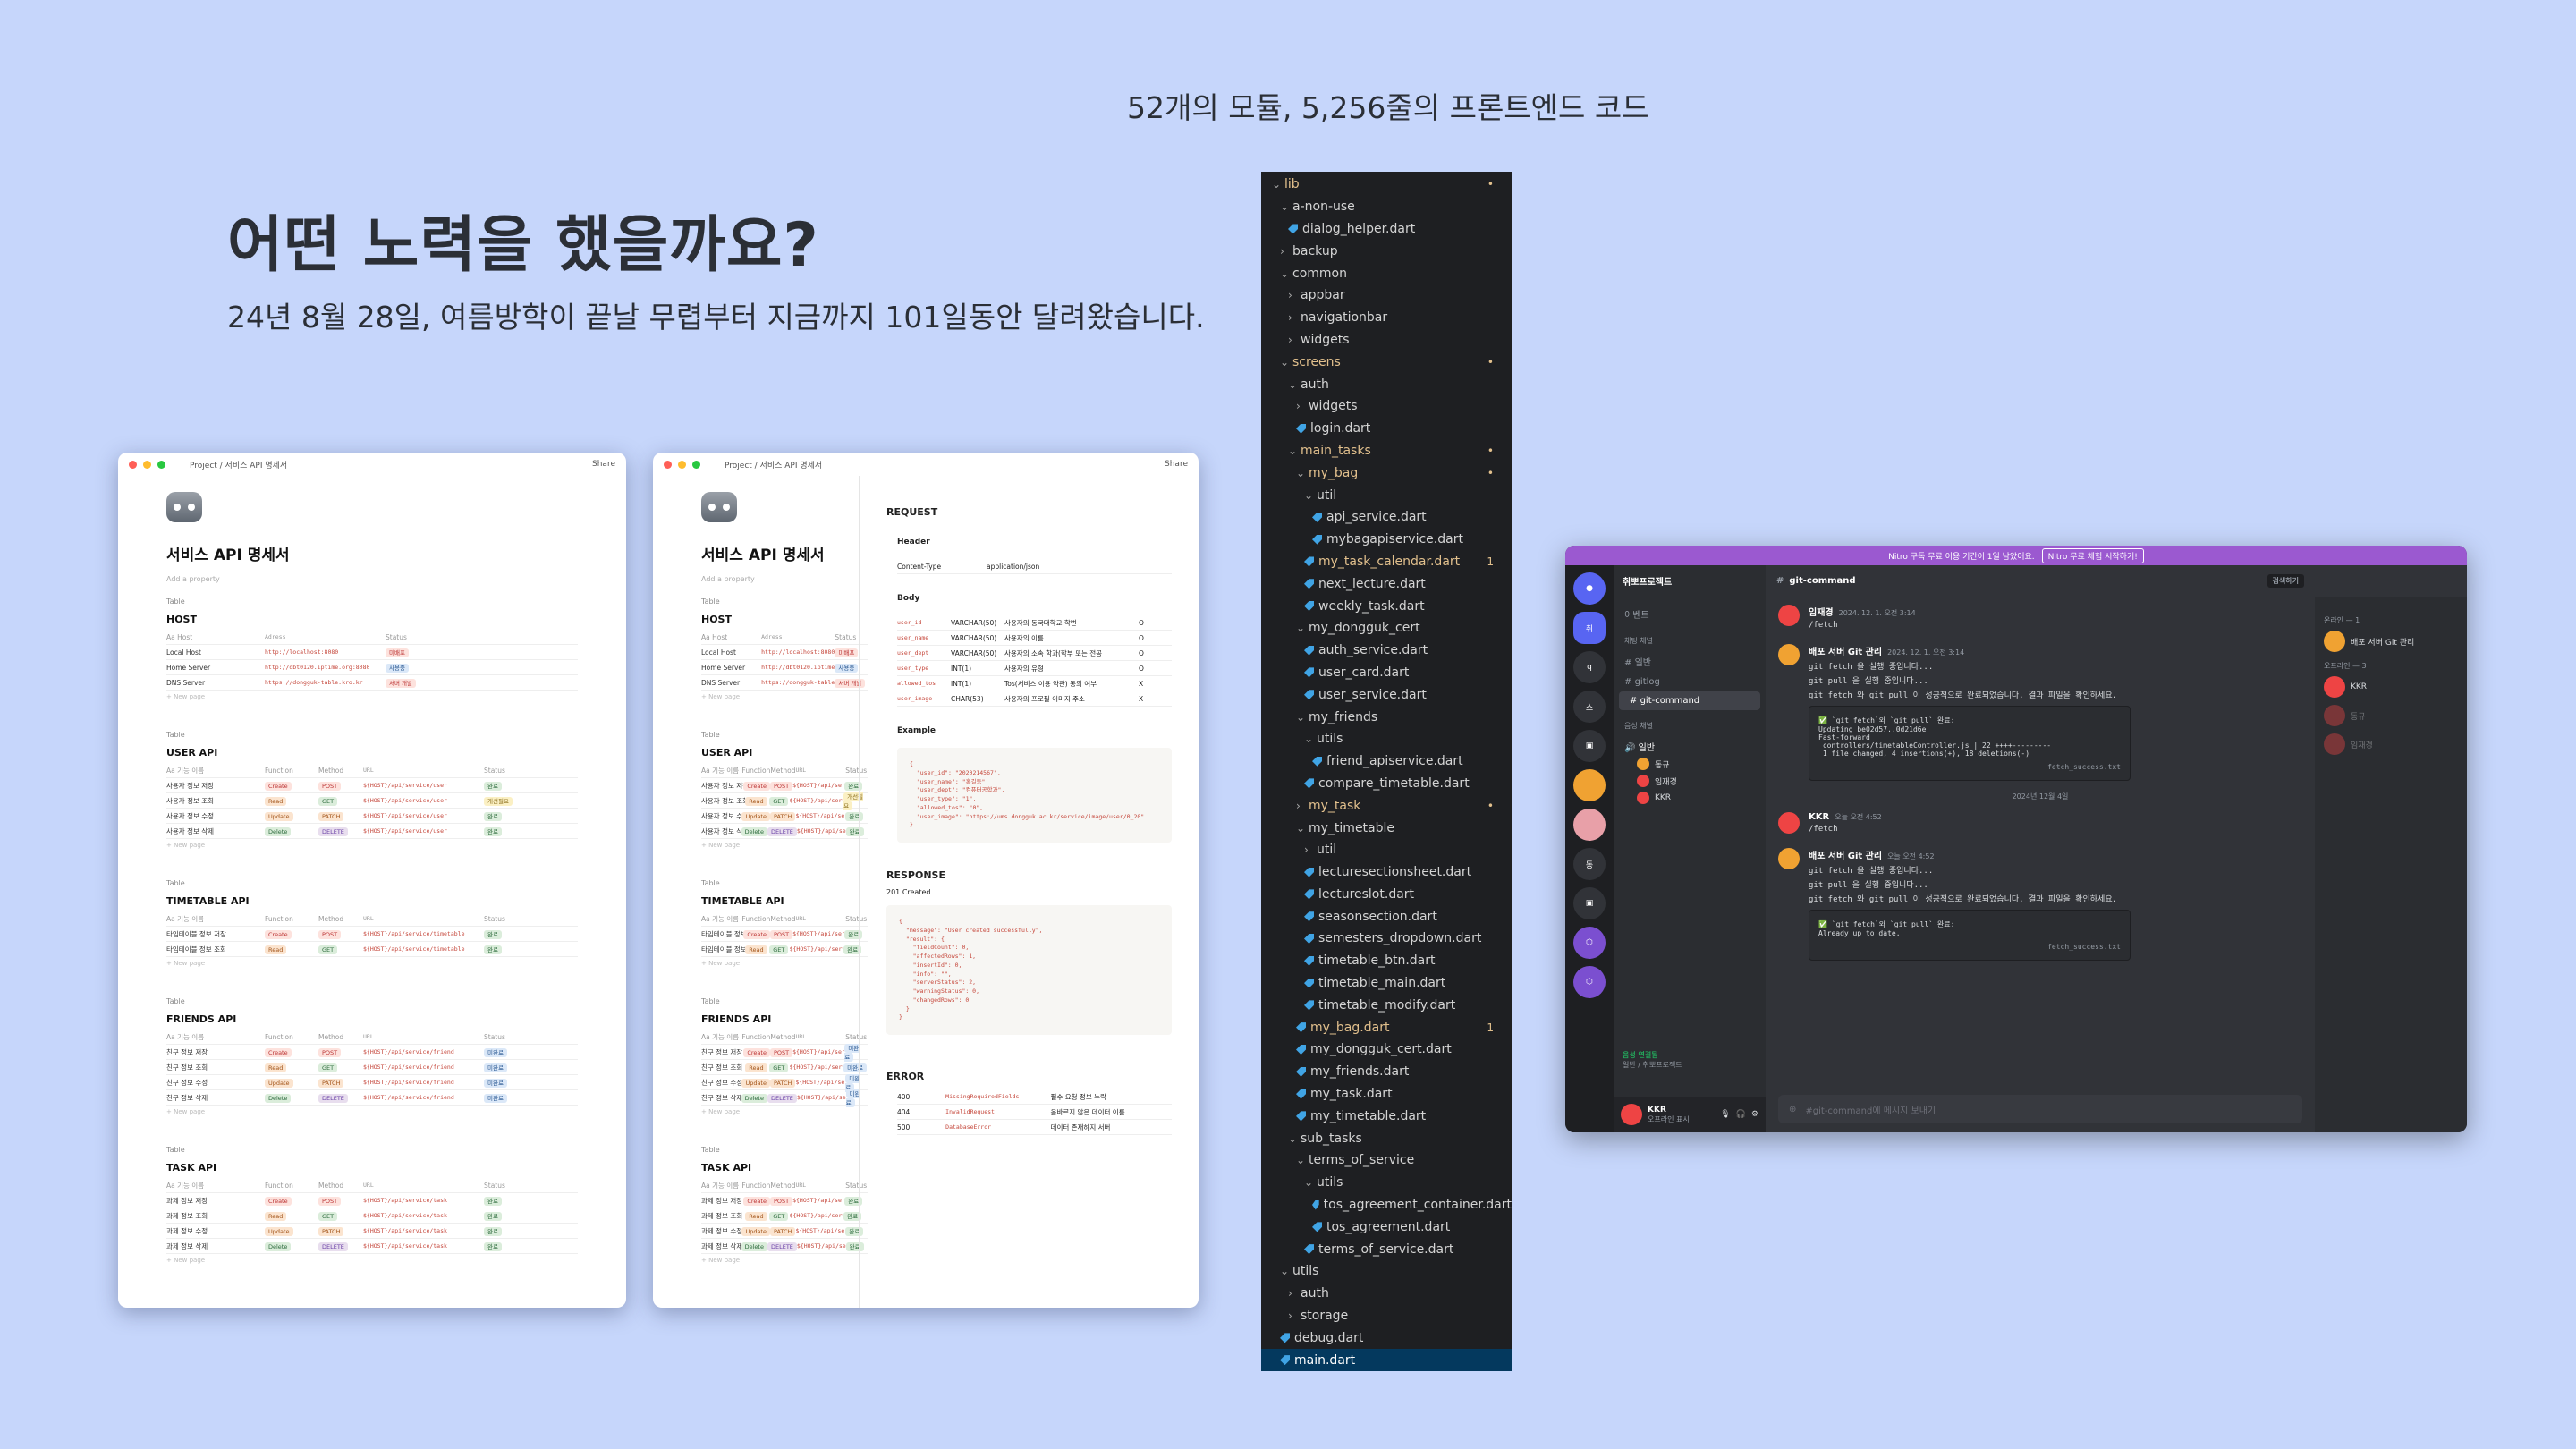 The image size is (2576, 1449). Describe the element at coordinates (1386, 1116) in the screenshot. I see `explorer-item: my_timetable.dart` at that location.